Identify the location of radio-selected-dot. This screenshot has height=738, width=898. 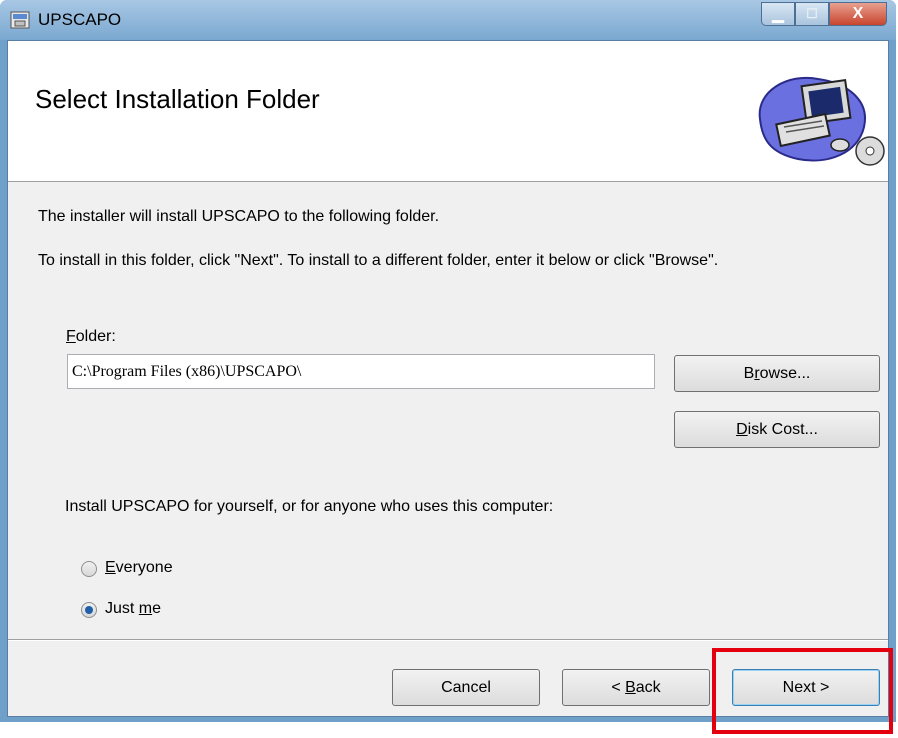
(89, 610).